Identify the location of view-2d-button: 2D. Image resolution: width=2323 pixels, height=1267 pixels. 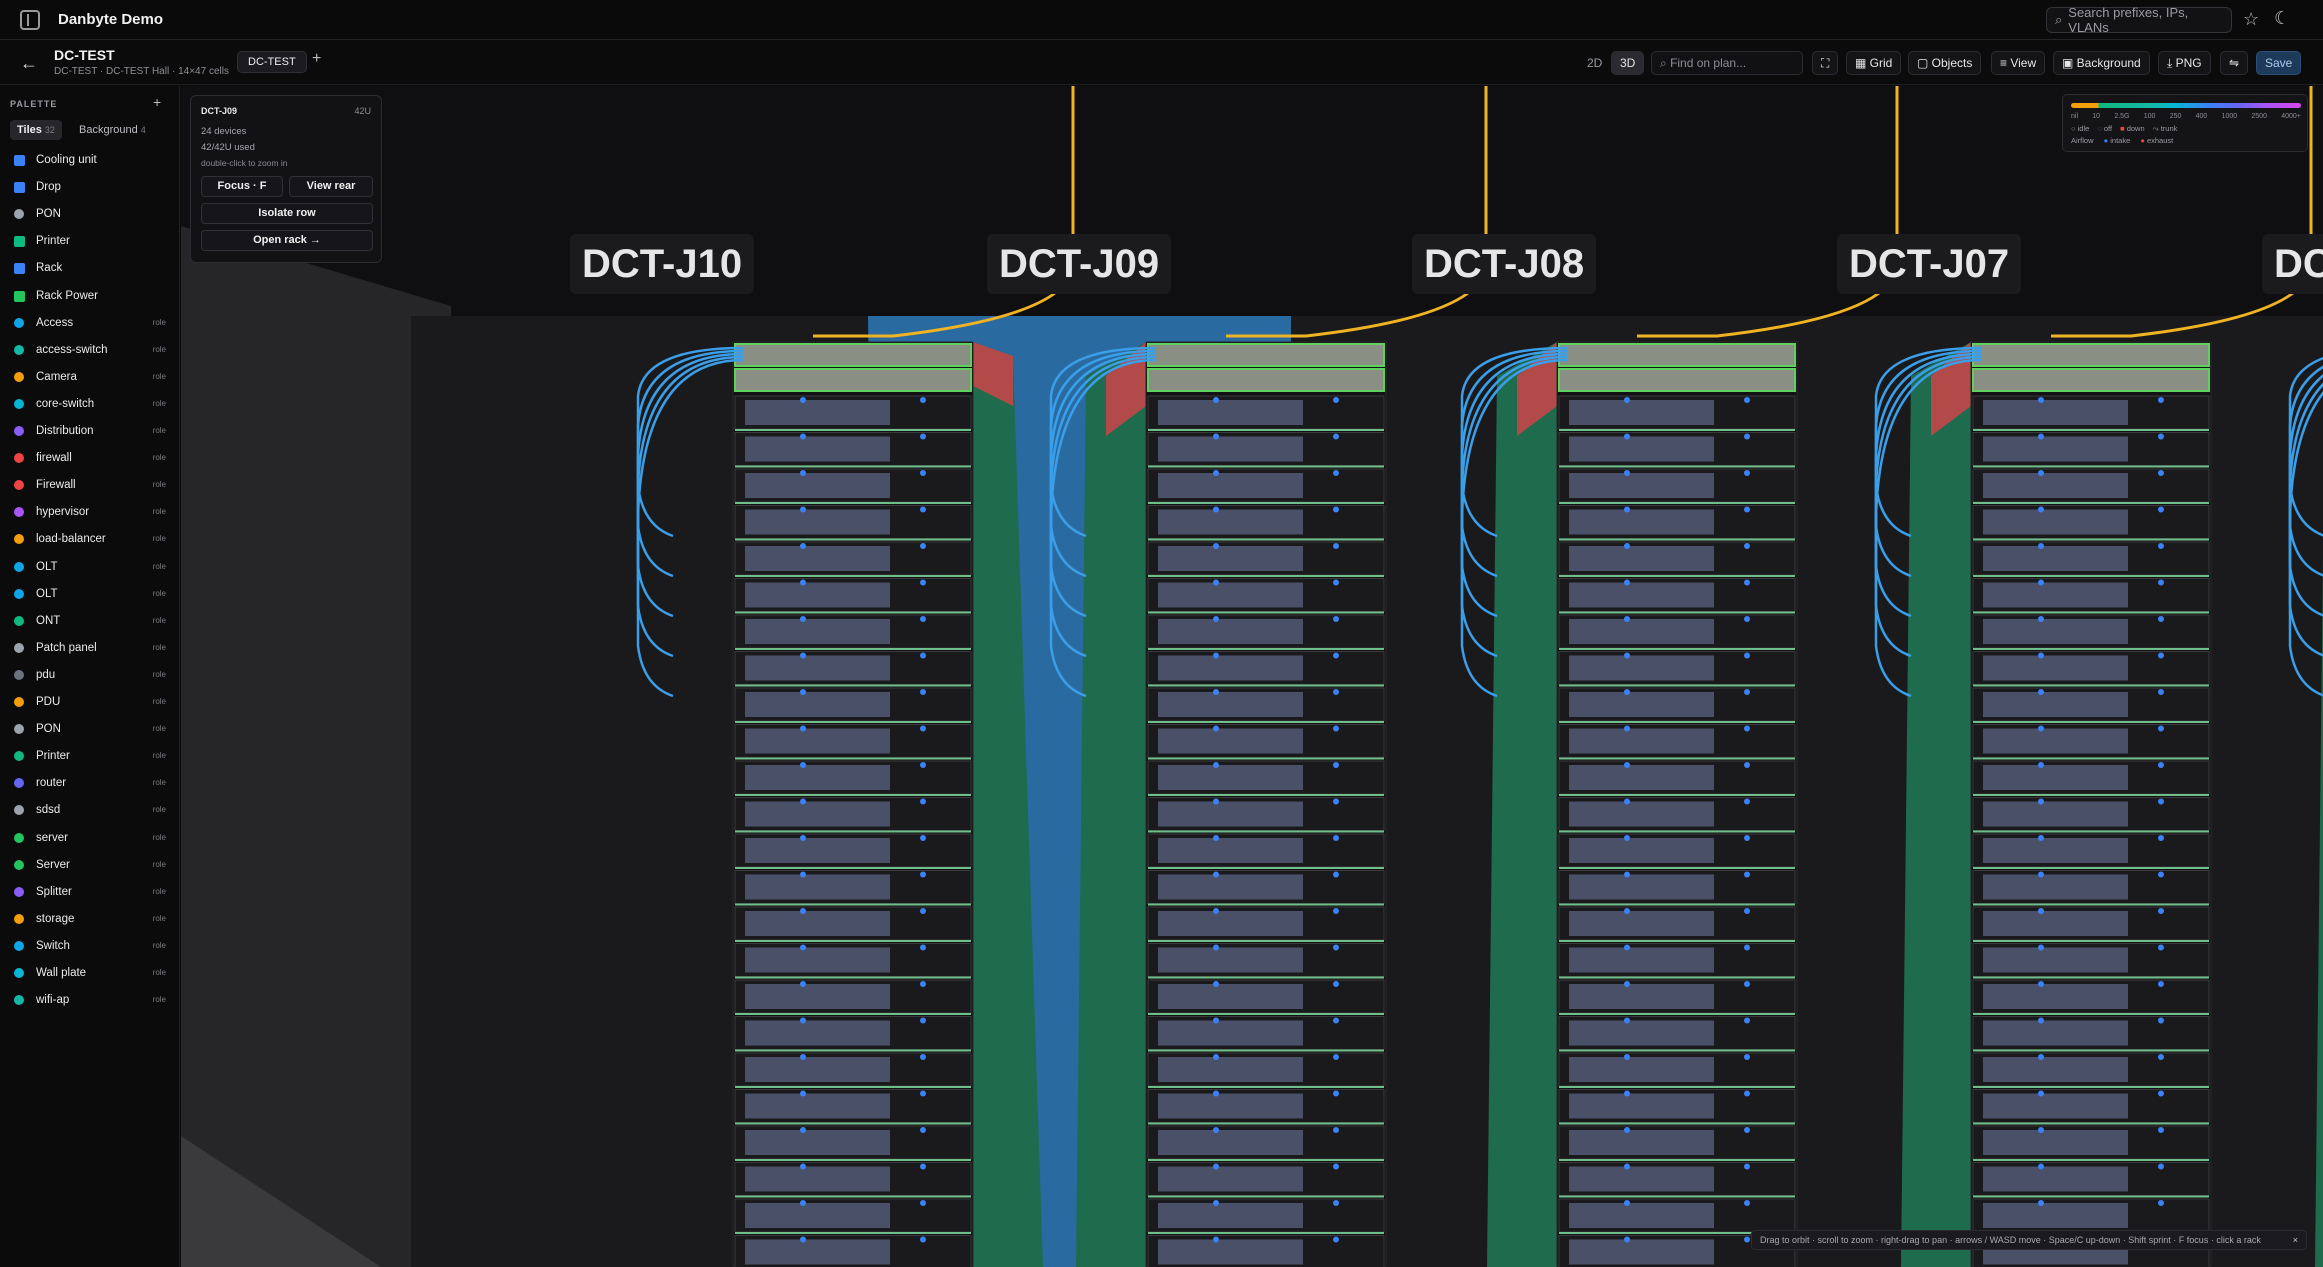
(1594, 63).